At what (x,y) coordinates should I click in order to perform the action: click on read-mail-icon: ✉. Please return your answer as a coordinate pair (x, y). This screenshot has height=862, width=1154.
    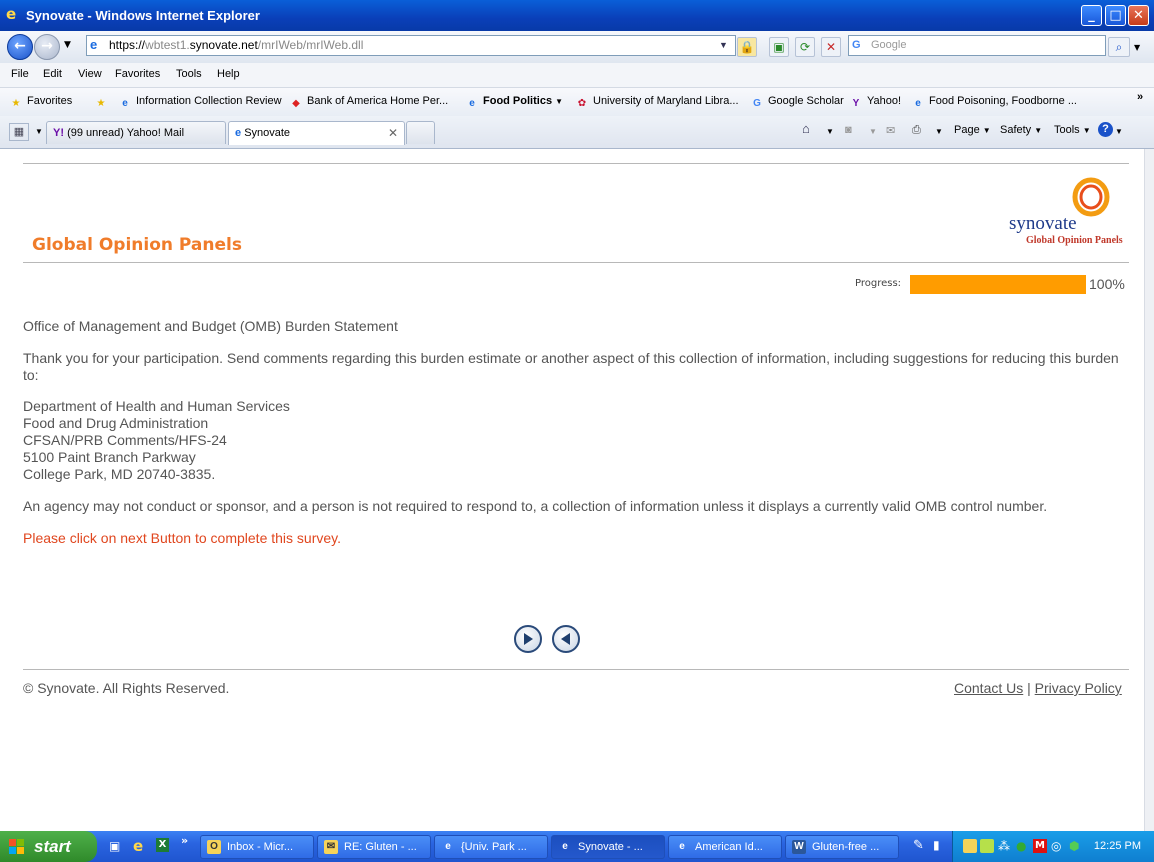
    Looking at the image, I should click on (890, 130).